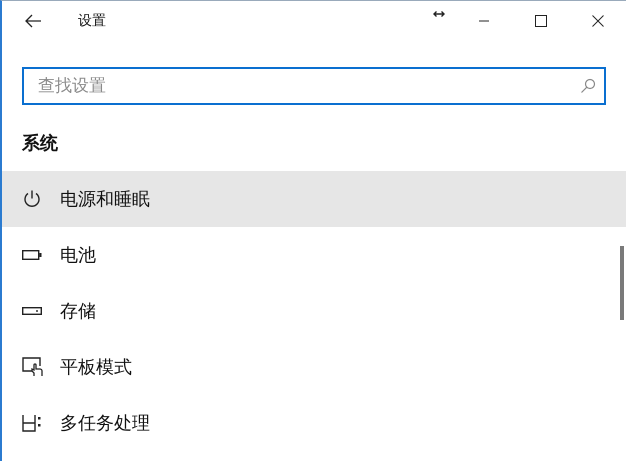 The width and height of the screenshot is (626, 461). What do you see at coordinates (92, 21) in the screenshot?
I see `window-title: 设置` at bounding box center [92, 21].